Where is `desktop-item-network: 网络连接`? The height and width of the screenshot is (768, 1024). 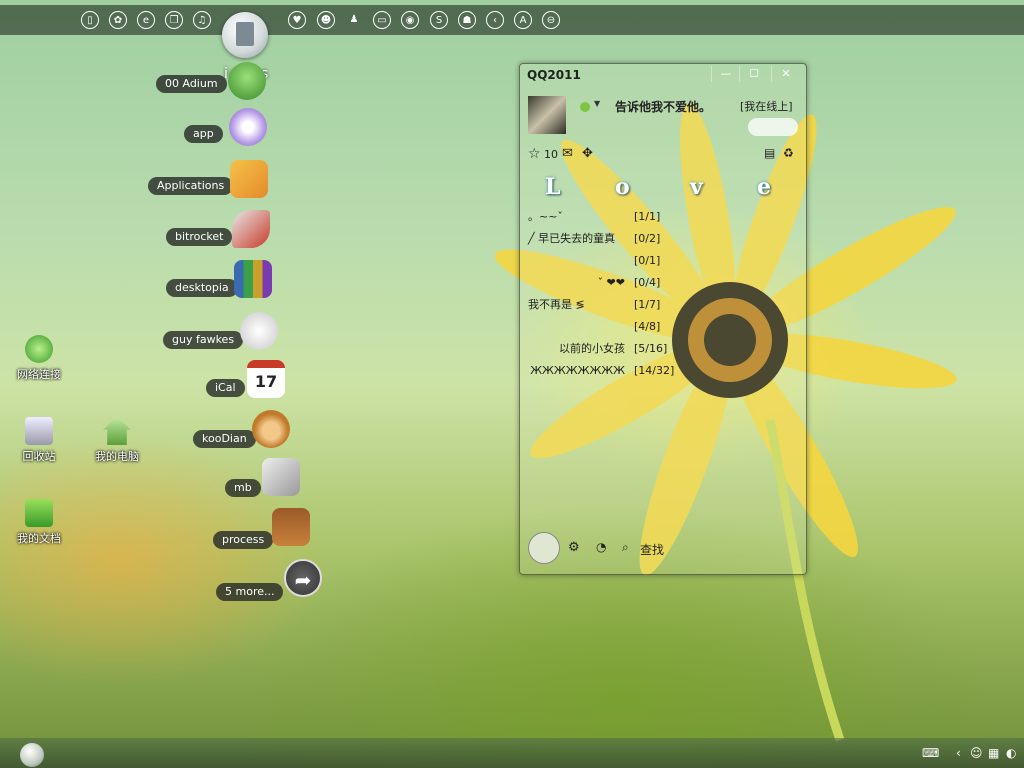 desktop-item-network: 网络连接 is located at coordinates (39, 358).